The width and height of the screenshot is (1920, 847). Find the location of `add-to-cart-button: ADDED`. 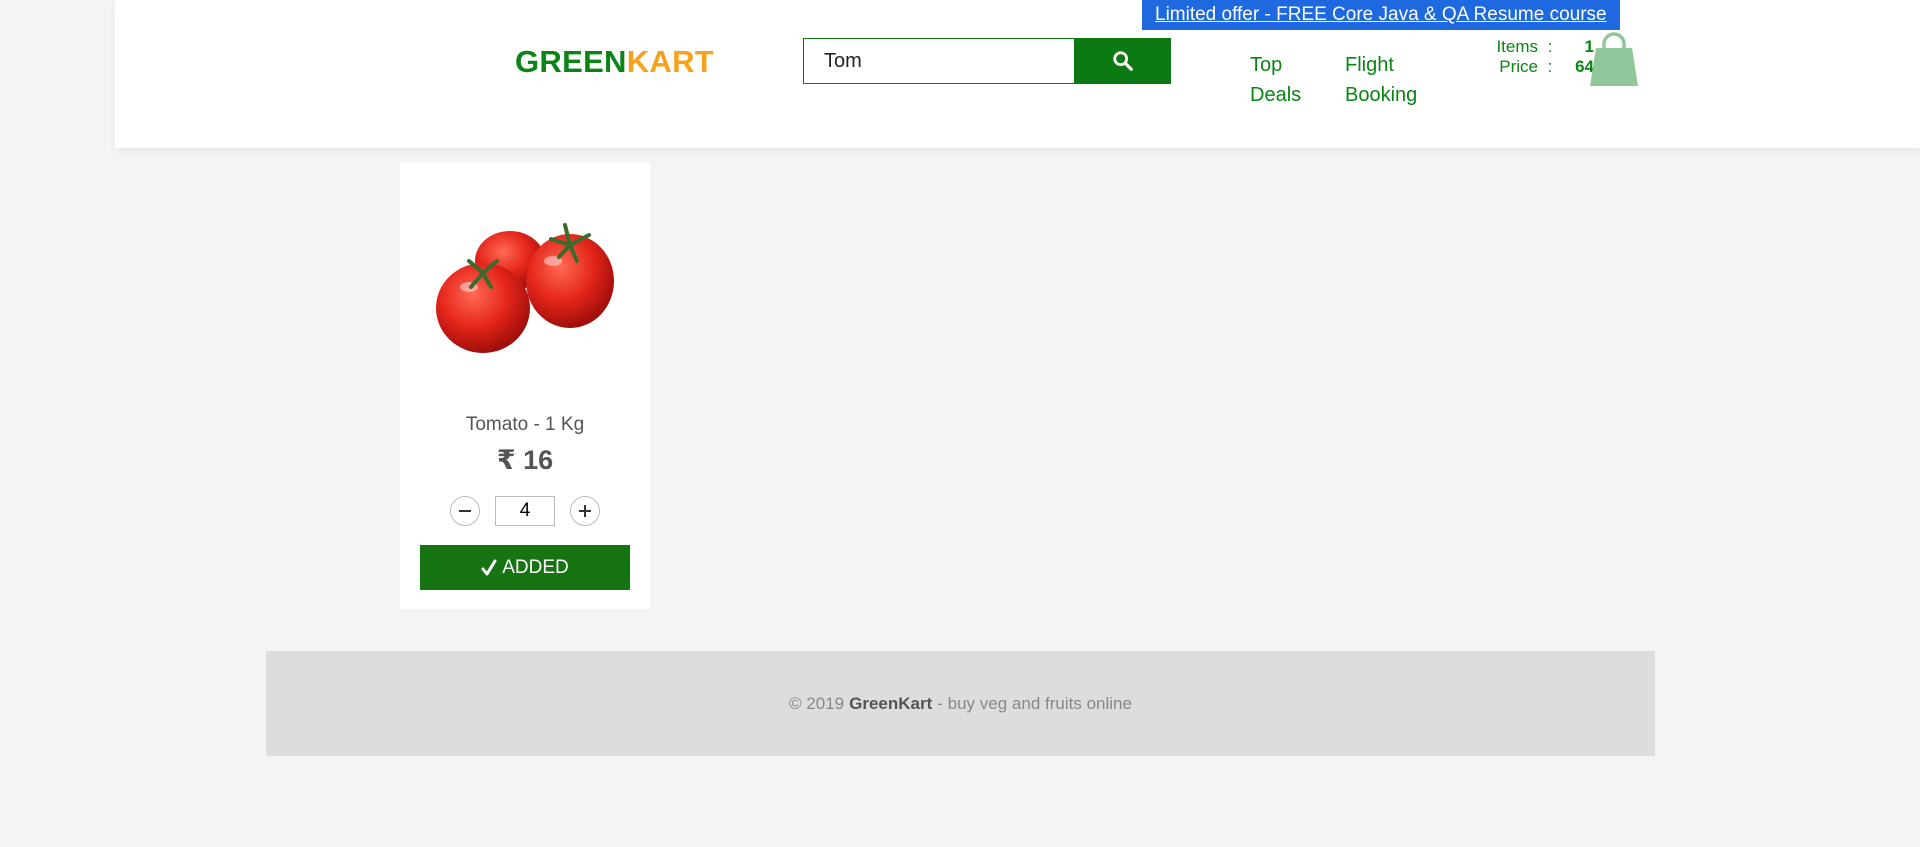

add-to-cart-button: ADDED is located at coordinates (525, 567).